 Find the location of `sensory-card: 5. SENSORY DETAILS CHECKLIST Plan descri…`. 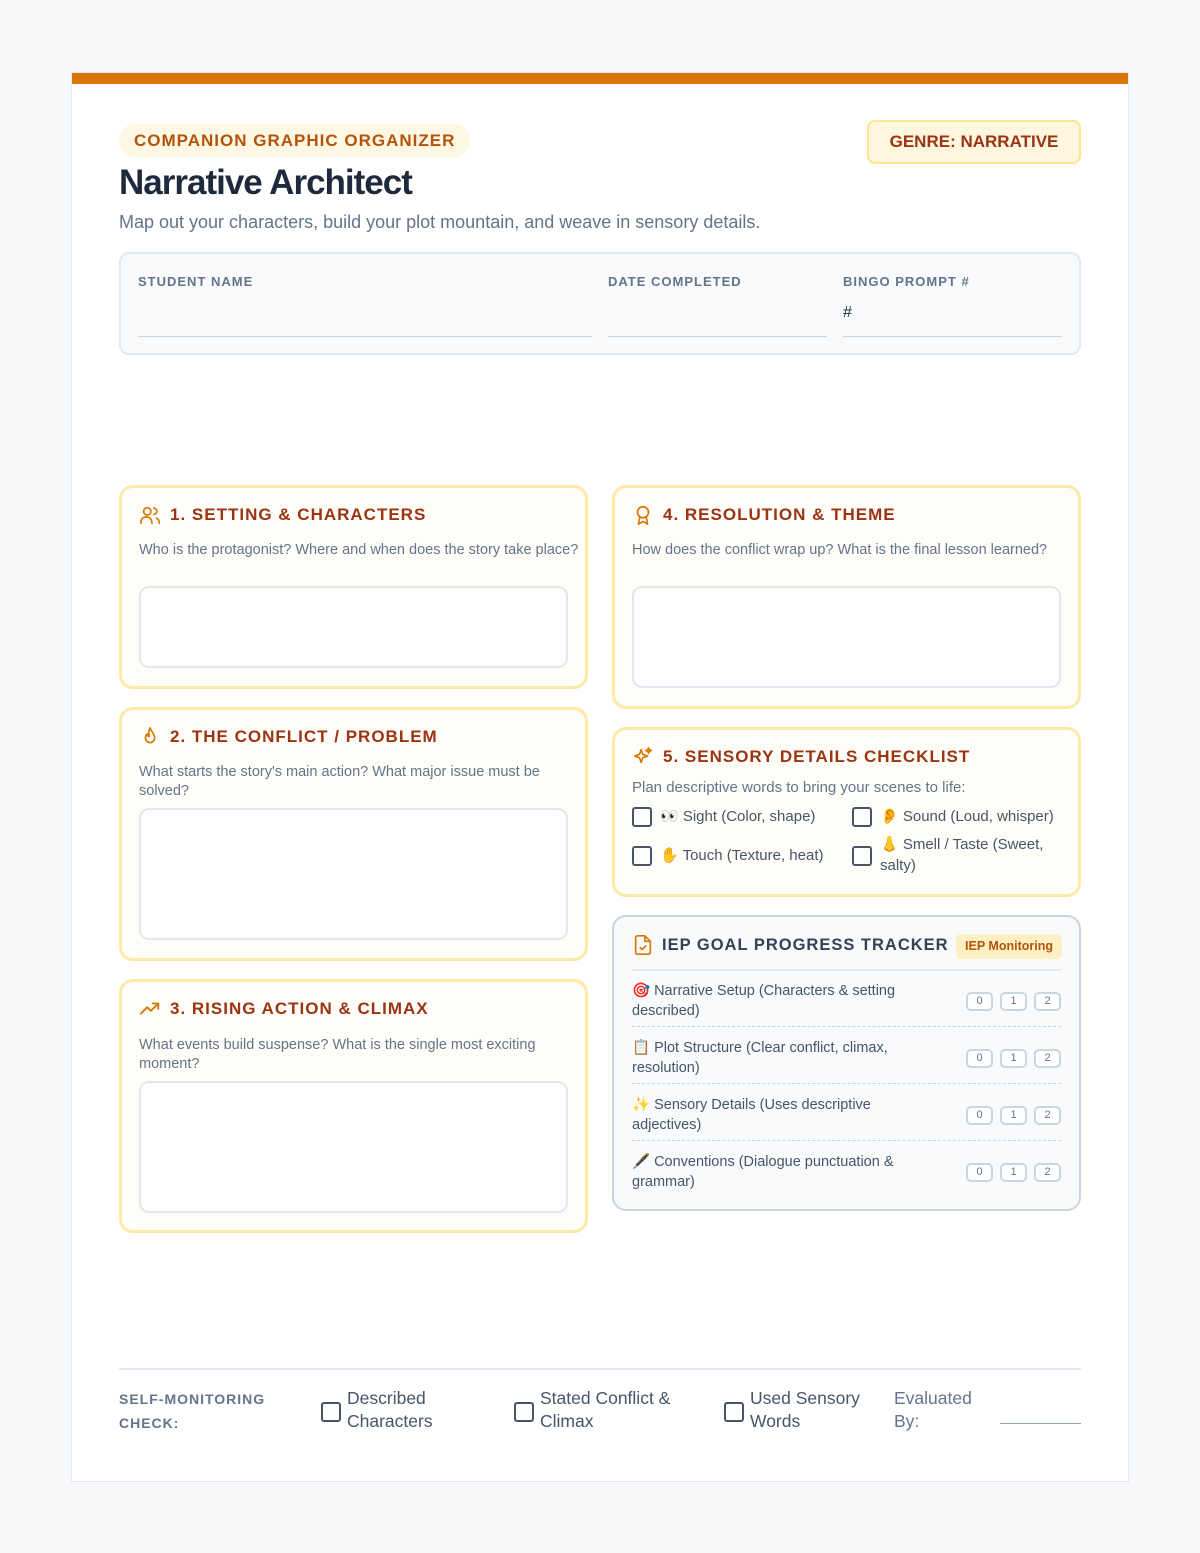

sensory-card: 5. SENSORY DETAILS CHECKLIST Plan descri… is located at coordinates (846, 812).